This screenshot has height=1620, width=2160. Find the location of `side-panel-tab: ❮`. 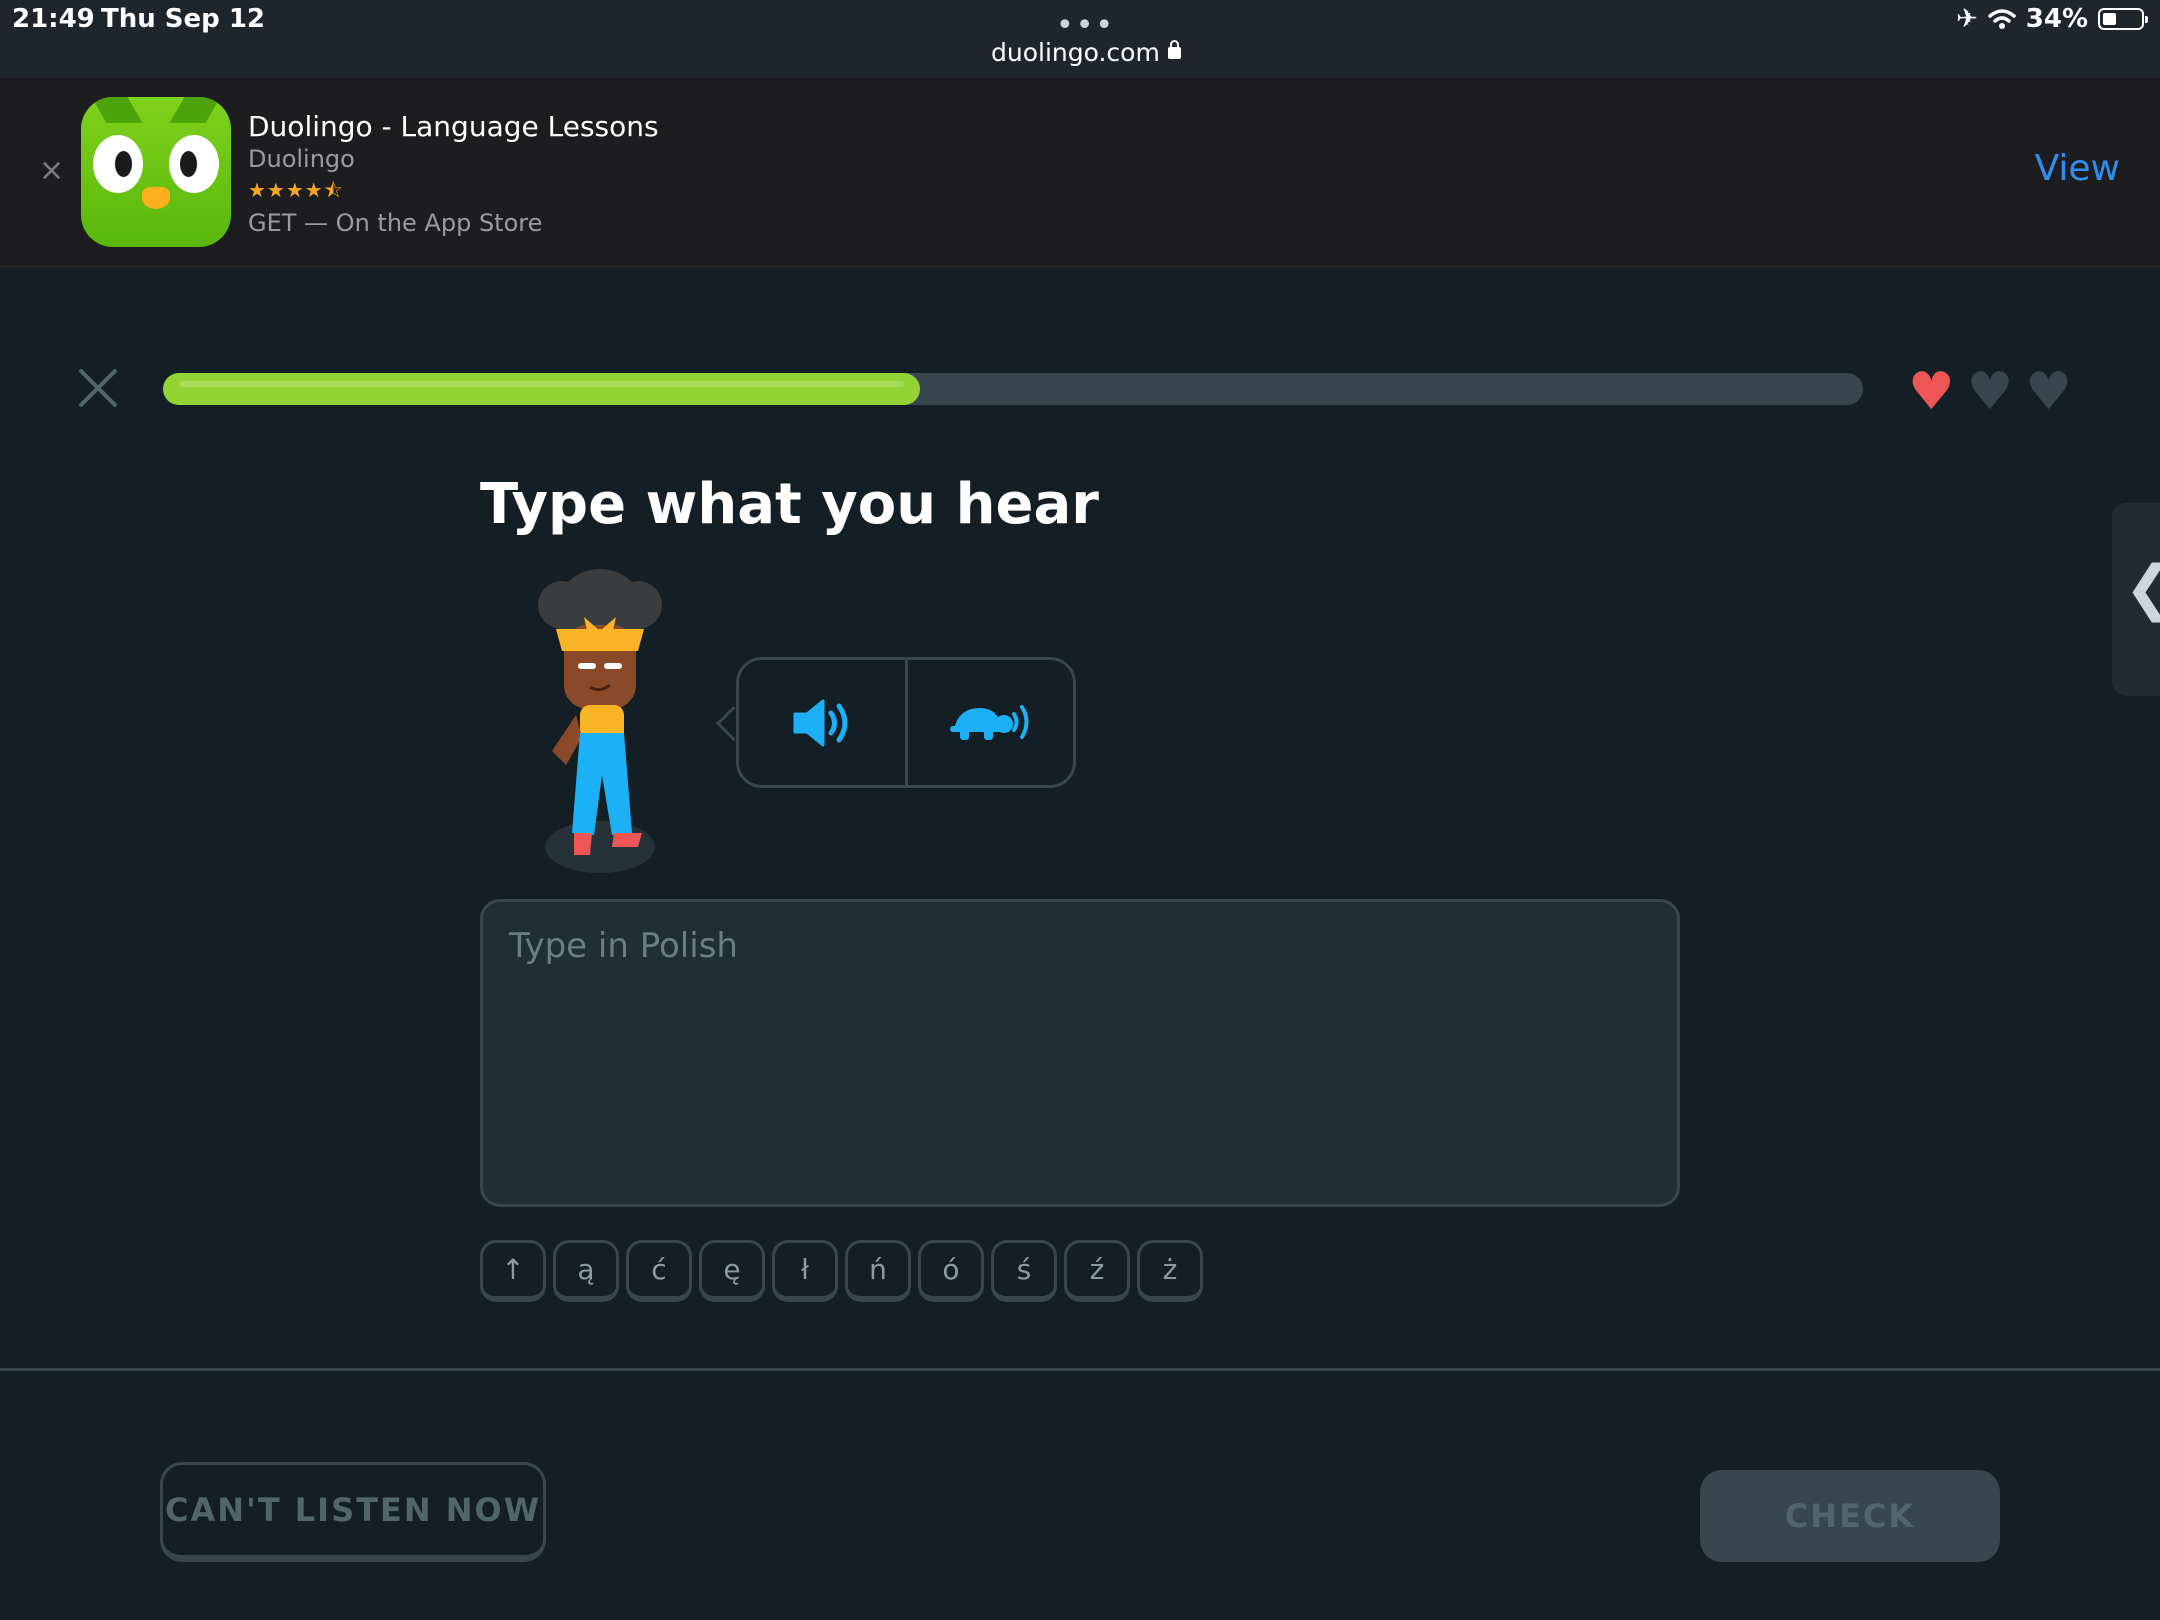

side-panel-tab: ❮ is located at coordinates (2136, 599).